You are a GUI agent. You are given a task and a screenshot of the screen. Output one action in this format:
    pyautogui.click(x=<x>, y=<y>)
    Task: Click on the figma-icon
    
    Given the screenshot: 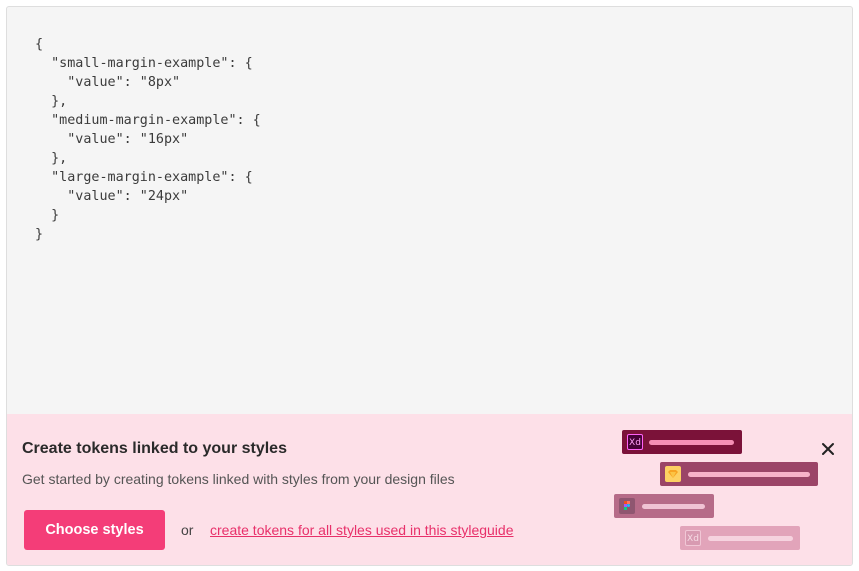 What is the action you would take?
    pyautogui.click(x=627, y=506)
    